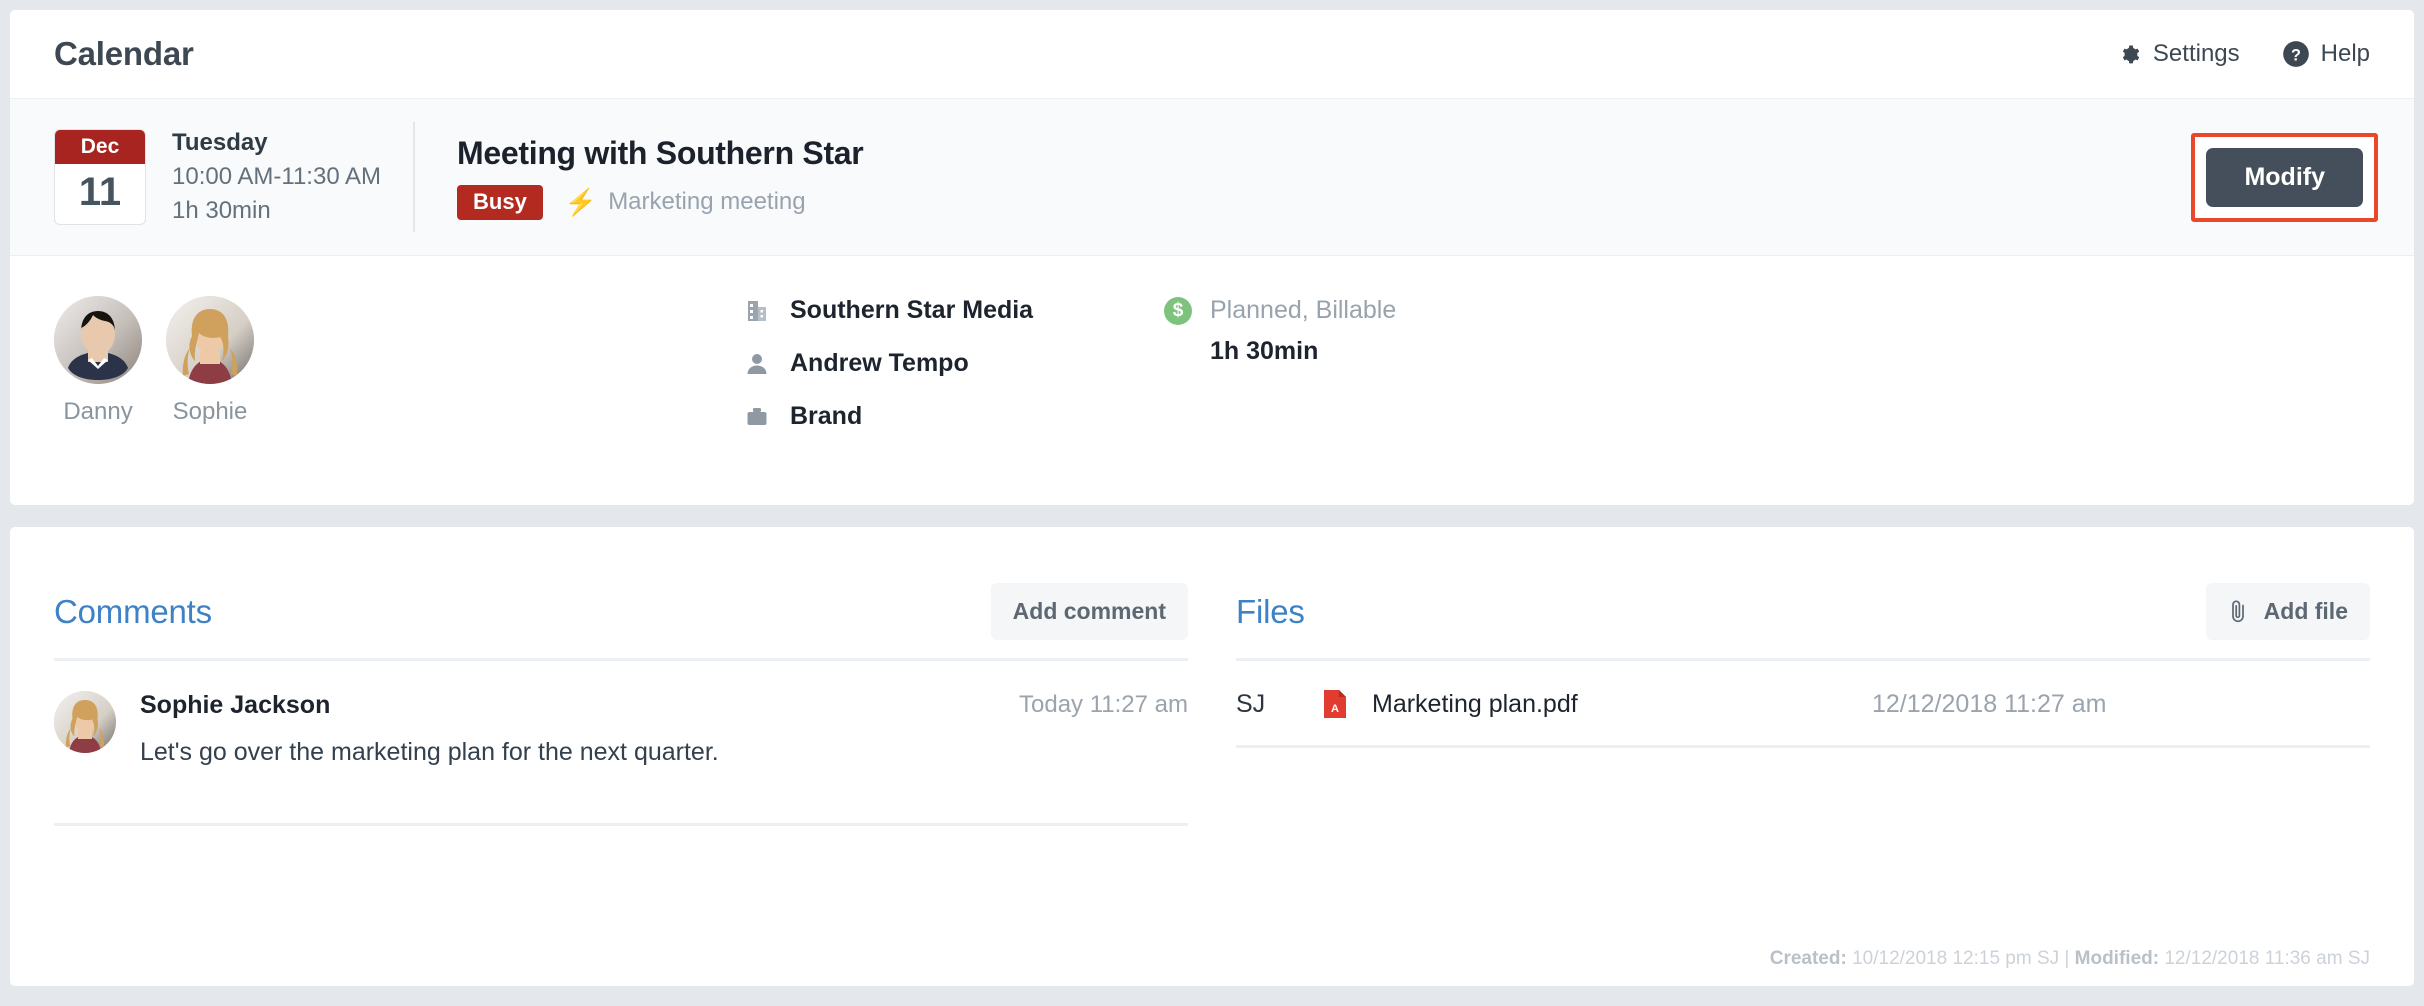 This screenshot has width=2424, height=1006. Describe the element at coordinates (414, 177) in the screenshot. I see `vertical-divider` at that location.